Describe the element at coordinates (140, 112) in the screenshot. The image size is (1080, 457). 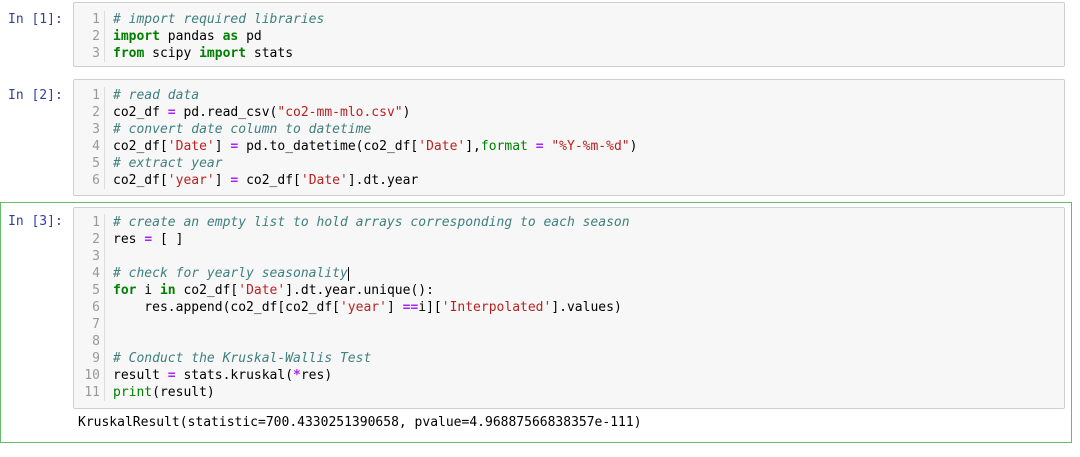
I see `code-token: co2_df` at that location.